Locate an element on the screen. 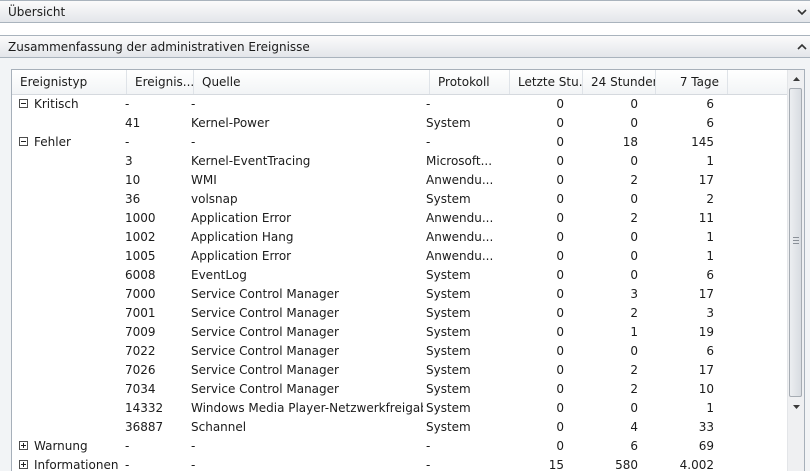 The width and height of the screenshot is (810, 471). table-row: 7026 Service Control Manager System 0 2 17 is located at coordinates (400, 370).